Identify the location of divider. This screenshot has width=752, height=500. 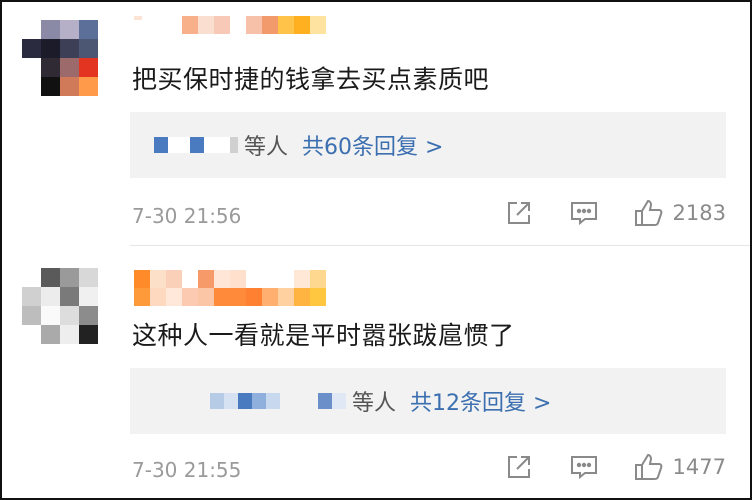
(440, 245).